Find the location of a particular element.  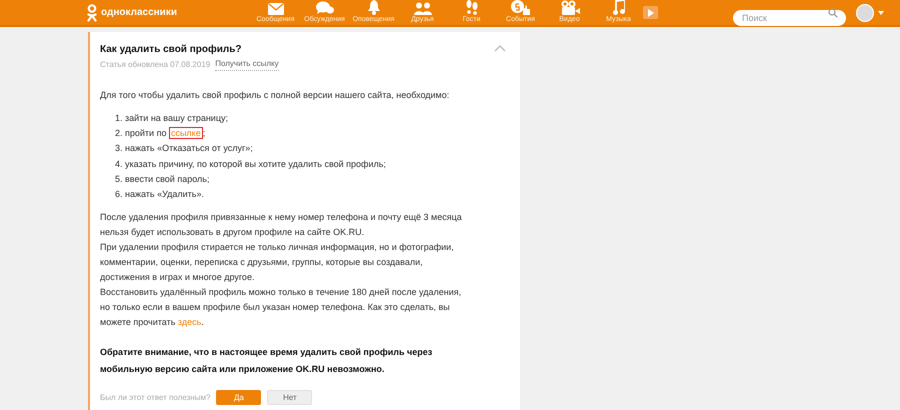

body-text: При удалении профиля стирается не только личная информация, но и фотографии, комментарии, оценки, переписка с друзьями, группы, которые вы создавали, достижения в играх и многое другое. is located at coordinates (277, 262).